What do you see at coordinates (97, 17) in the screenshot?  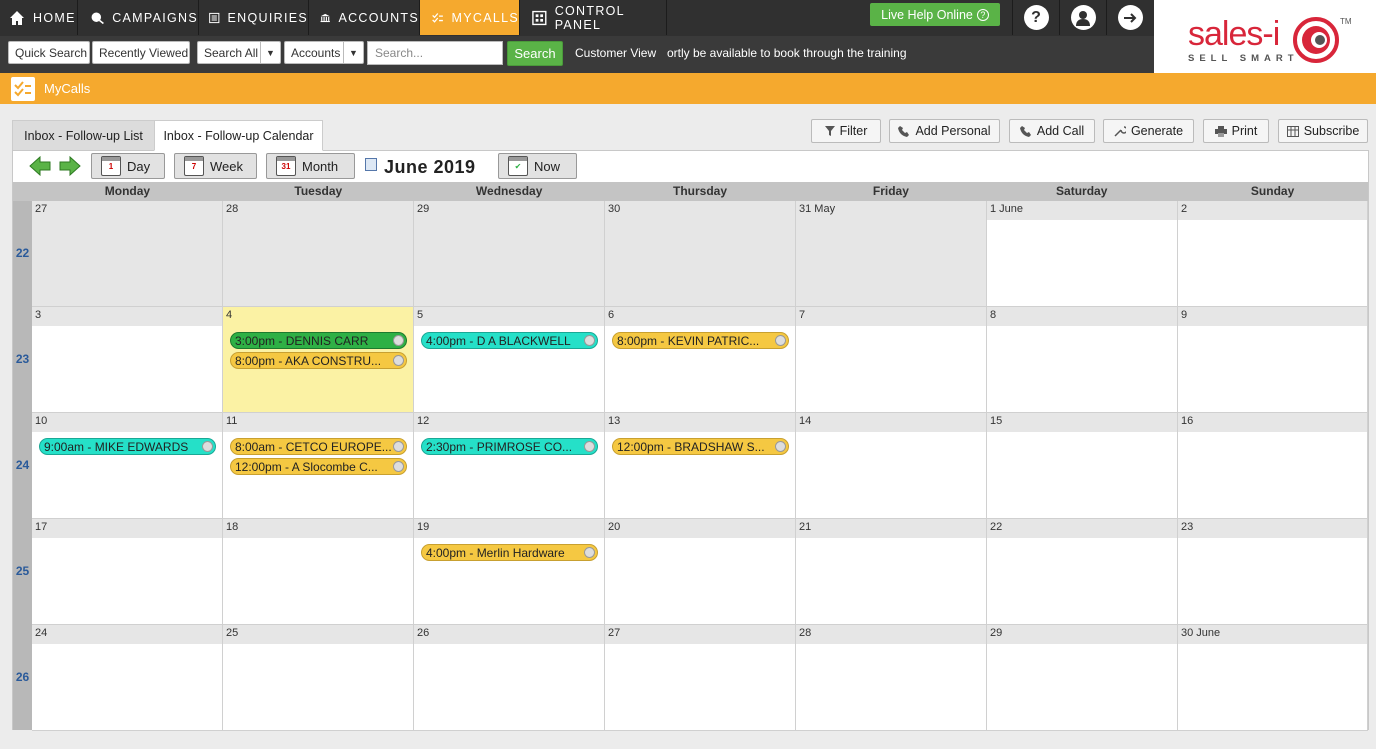 I see `campaigns-icon` at bounding box center [97, 17].